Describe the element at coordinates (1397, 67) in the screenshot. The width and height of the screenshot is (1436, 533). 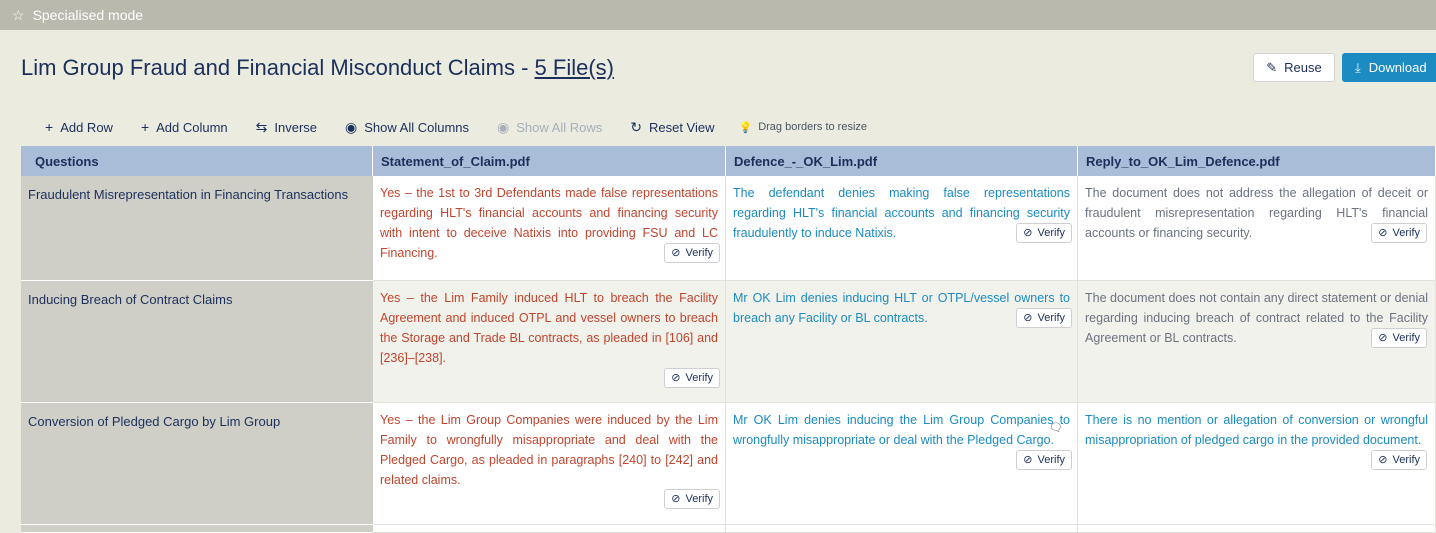
I see `download-label: Download` at that location.